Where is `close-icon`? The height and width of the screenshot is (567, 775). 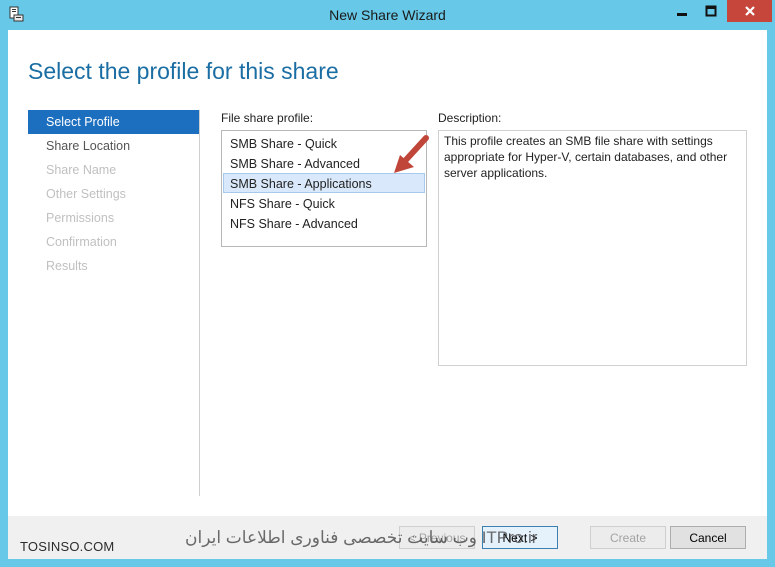
close-icon is located at coordinates (749, 11).